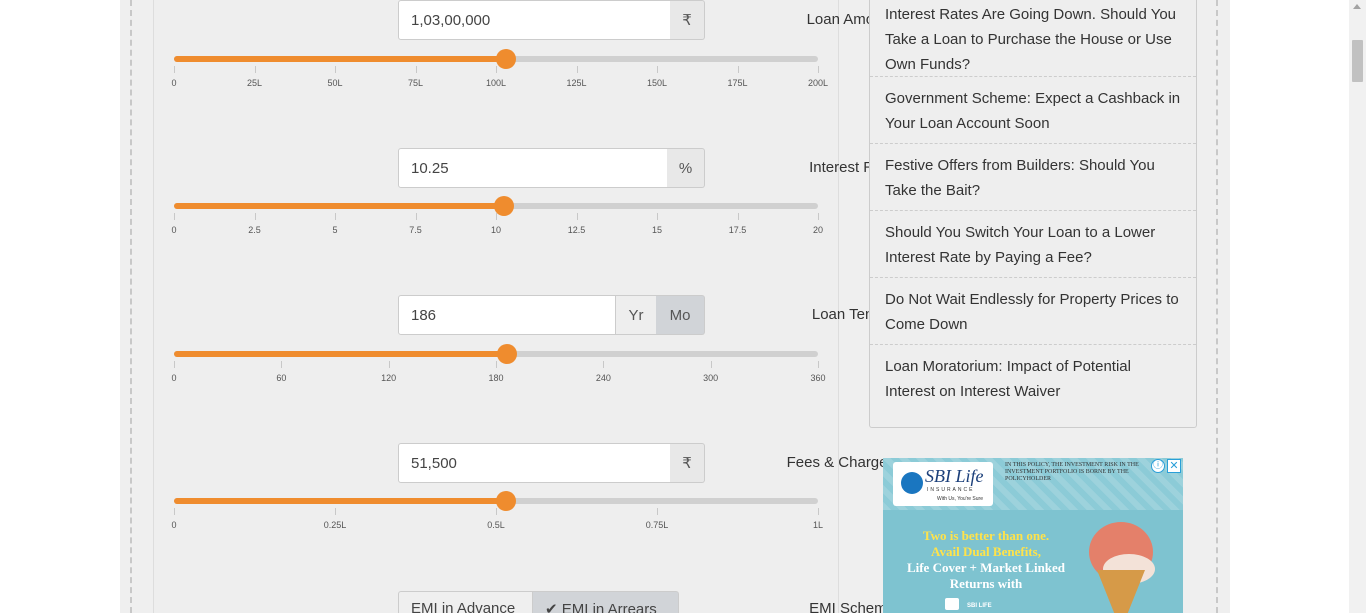  I want to click on slider-tick-label: 300, so click(711, 378).